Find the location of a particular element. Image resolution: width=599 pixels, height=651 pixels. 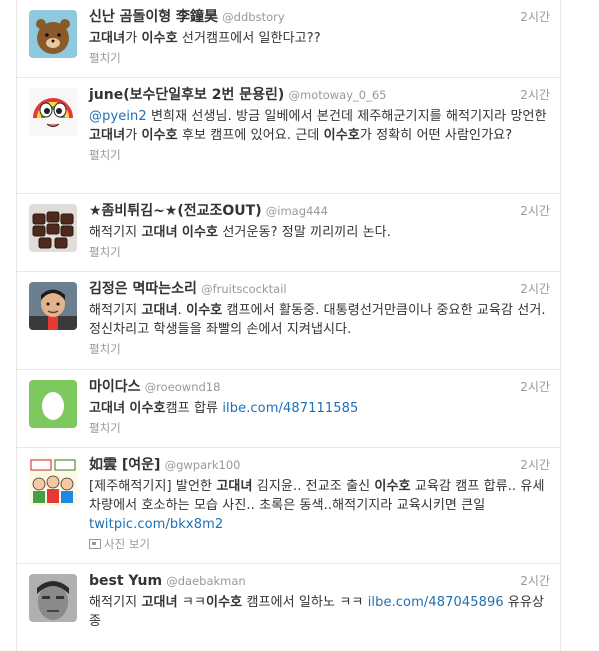

default-egg-icon is located at coordinates (53, 404).